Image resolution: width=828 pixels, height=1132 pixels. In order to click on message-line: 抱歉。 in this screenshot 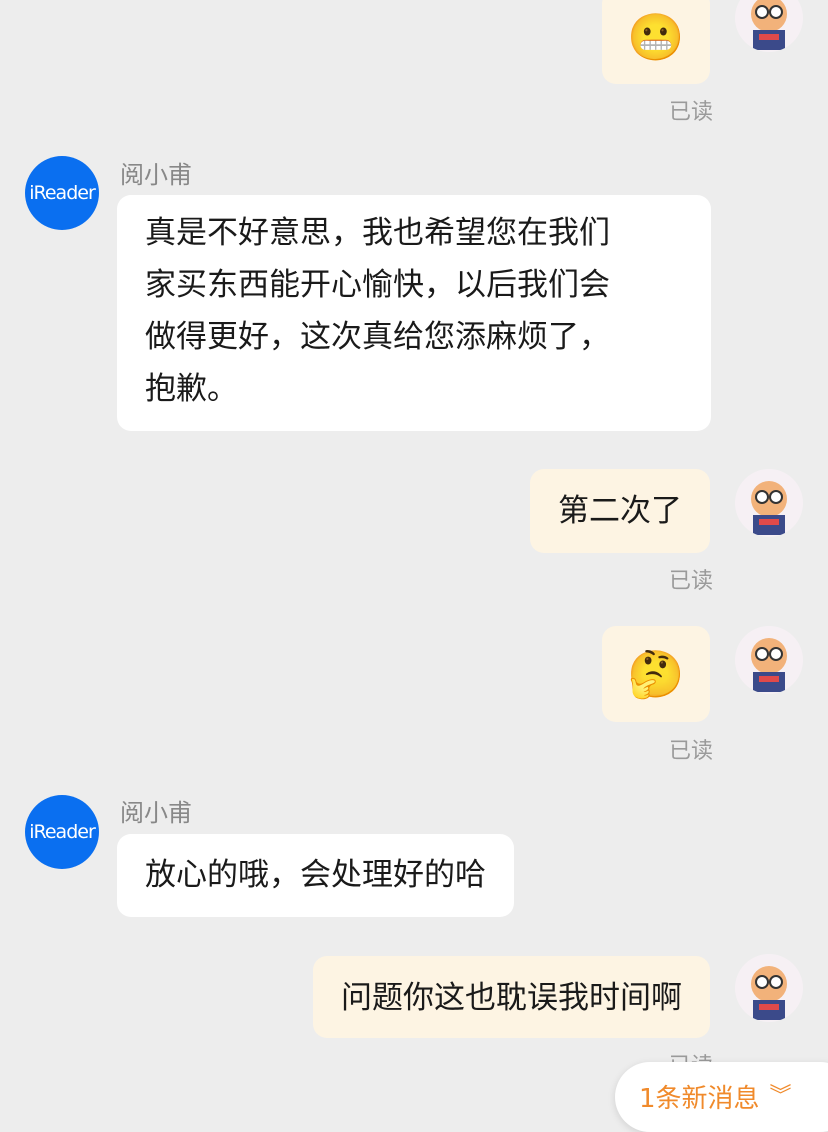, I will do `click(191, 389)`.